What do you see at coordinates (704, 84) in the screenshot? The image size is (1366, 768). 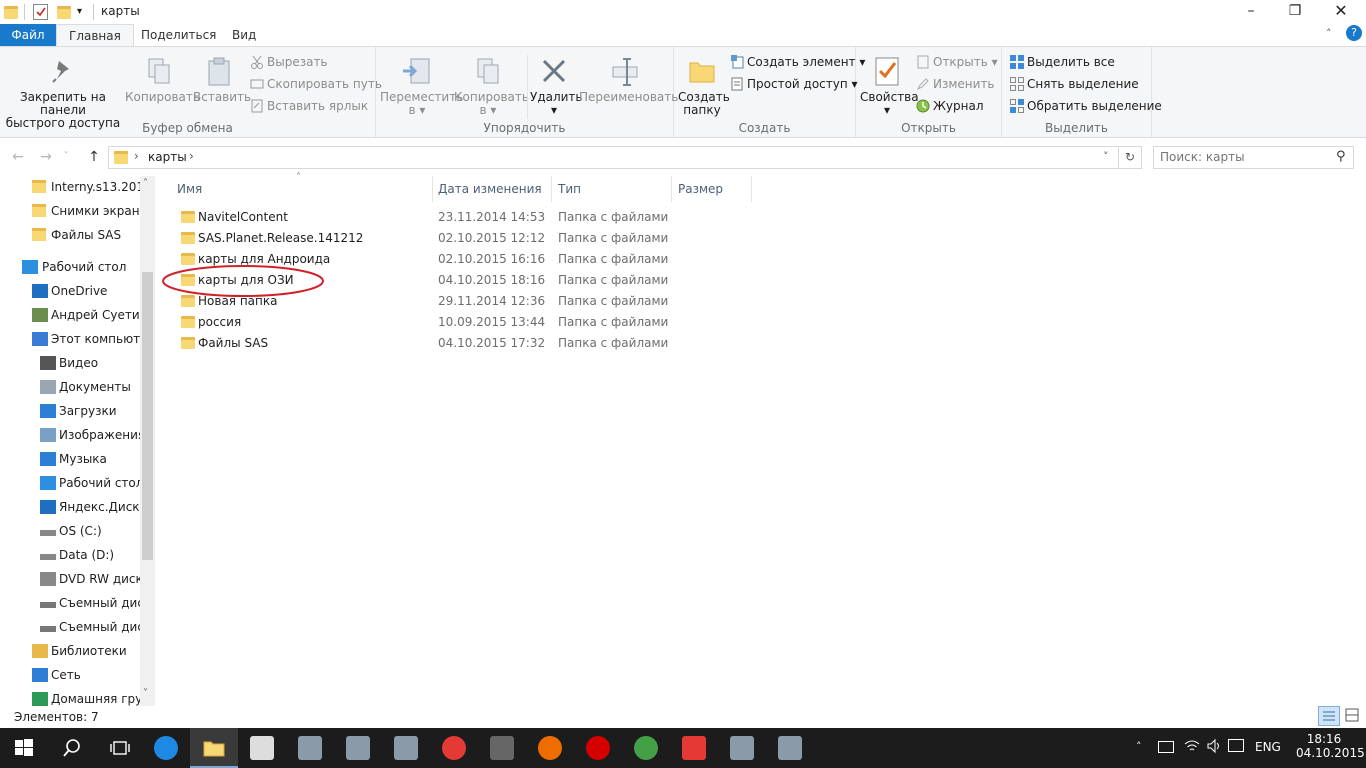 I see `new-folder-button: Создать папку` at bounding box center [704, 84].